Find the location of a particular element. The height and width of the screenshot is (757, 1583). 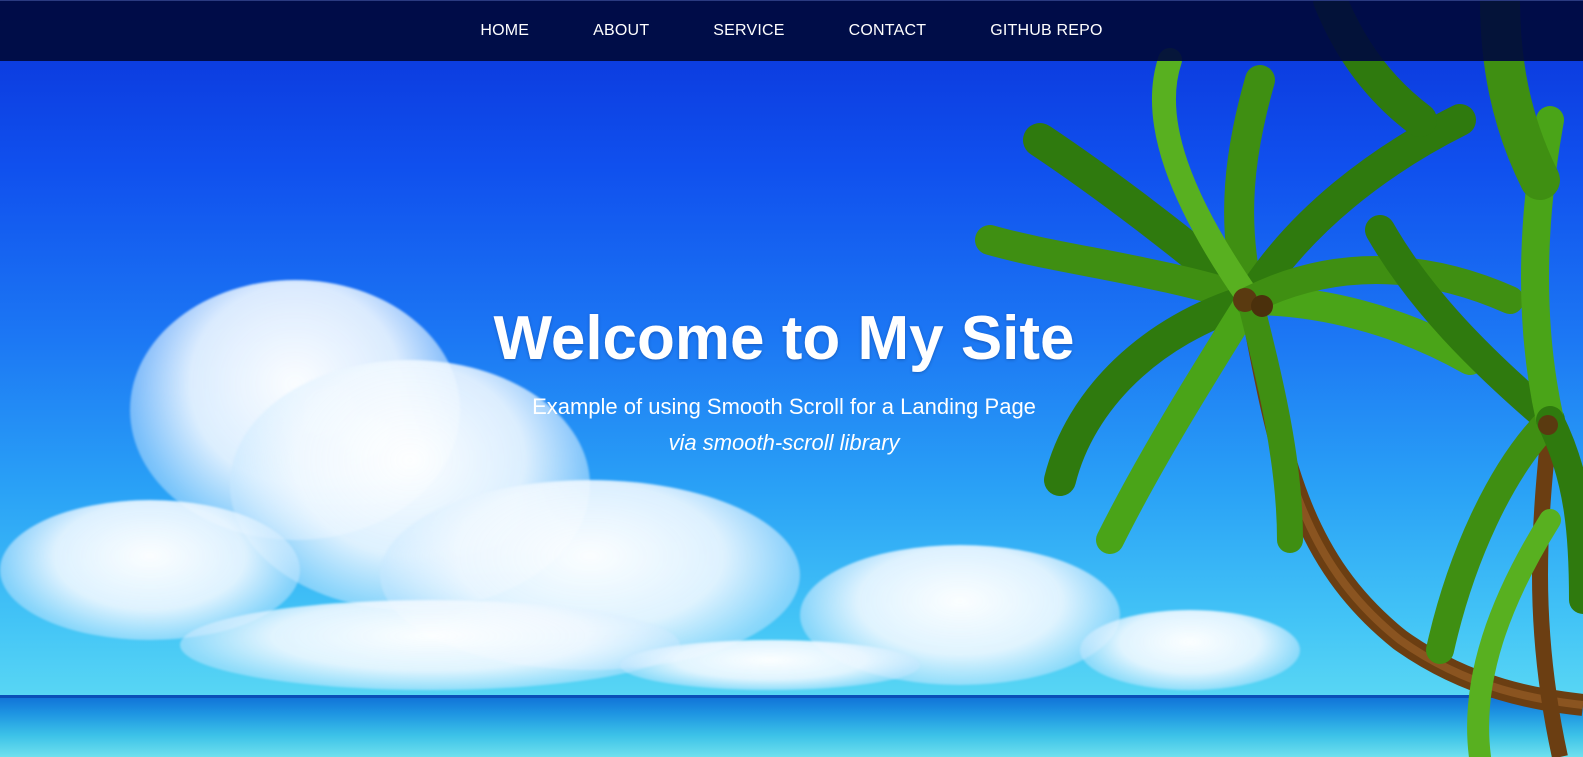

nav-link-about: ABOUT is located at coordinates (621, 30).